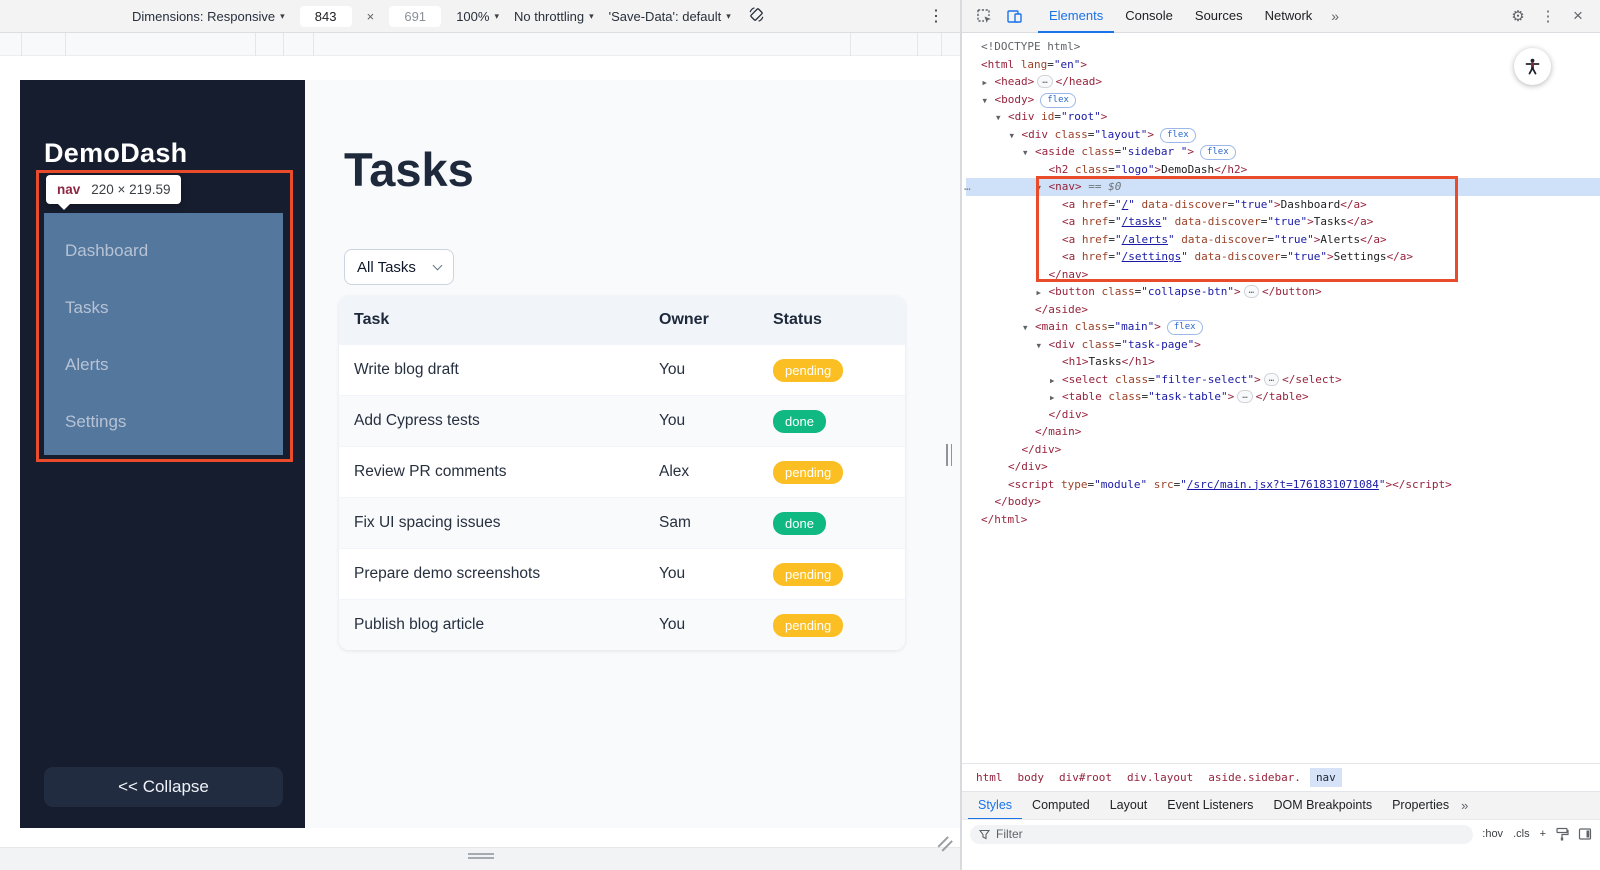 The image size is (1600, 870). Describe the element at coordinates (1222, 834) in the screenshot. I see `styles-filter-input: Filter` at that location.